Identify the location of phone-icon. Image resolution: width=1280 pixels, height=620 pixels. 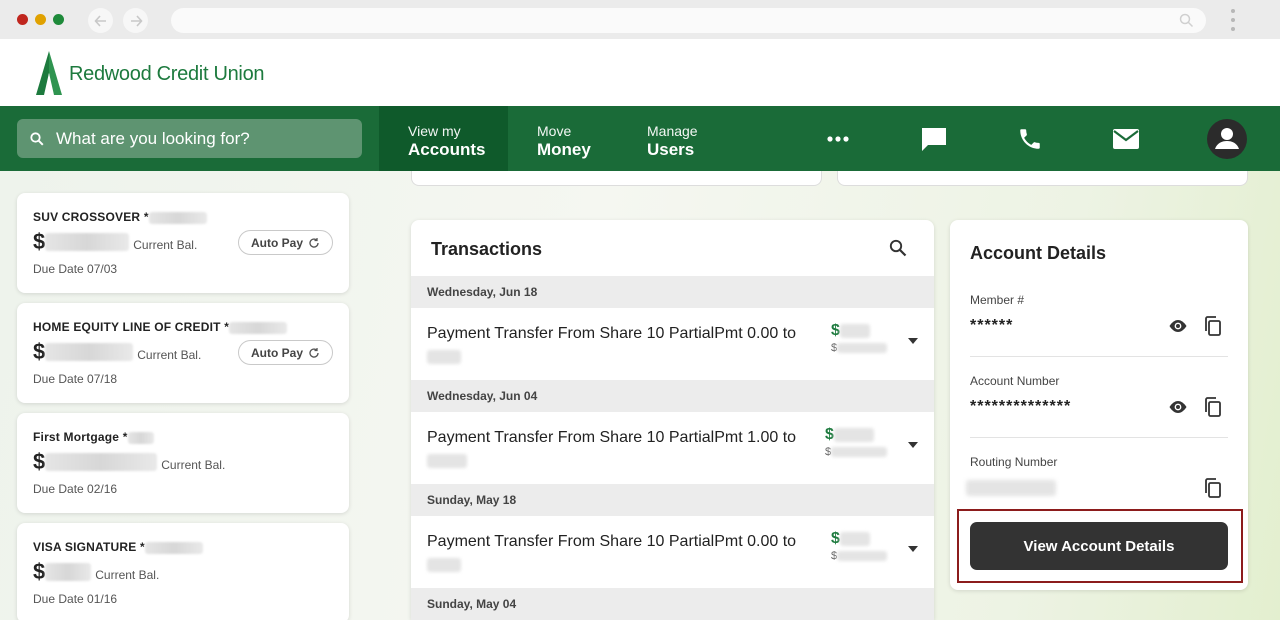
(1030, 138).